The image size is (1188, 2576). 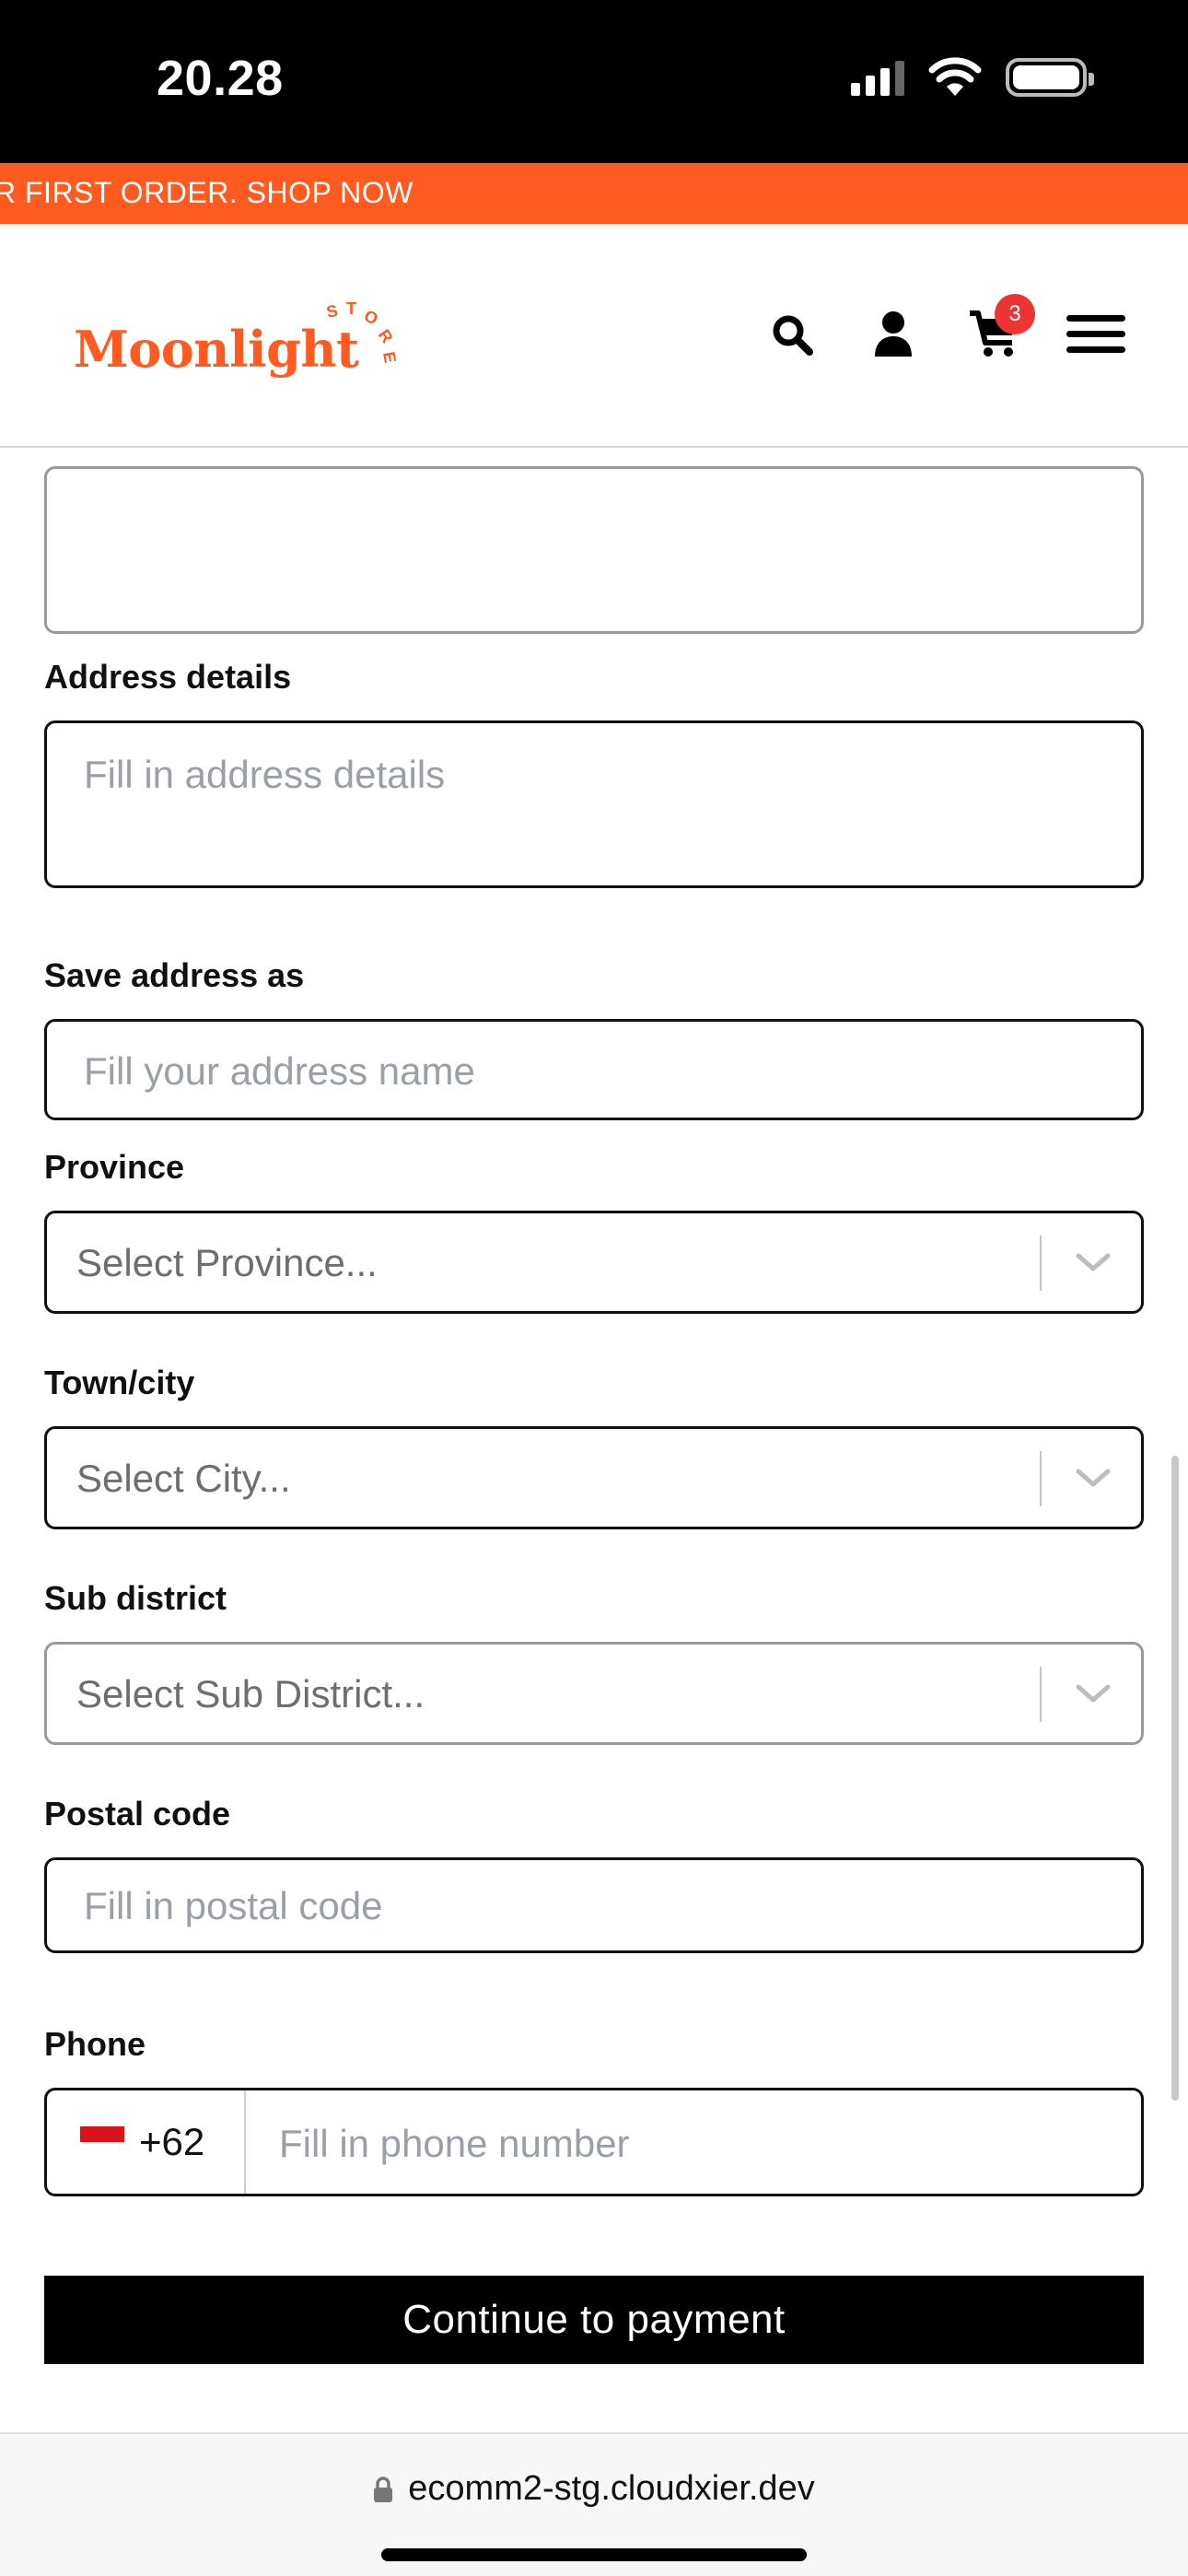 I want to click on cart-button: 3, so click(x=1000, y=329).